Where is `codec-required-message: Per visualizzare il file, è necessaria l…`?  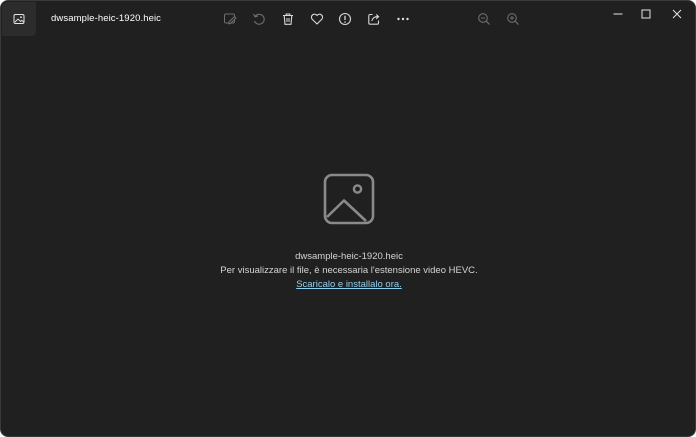 codec-required-message: Per visualizzare il file, è necessaria l… is located at coordinates (349, 270).